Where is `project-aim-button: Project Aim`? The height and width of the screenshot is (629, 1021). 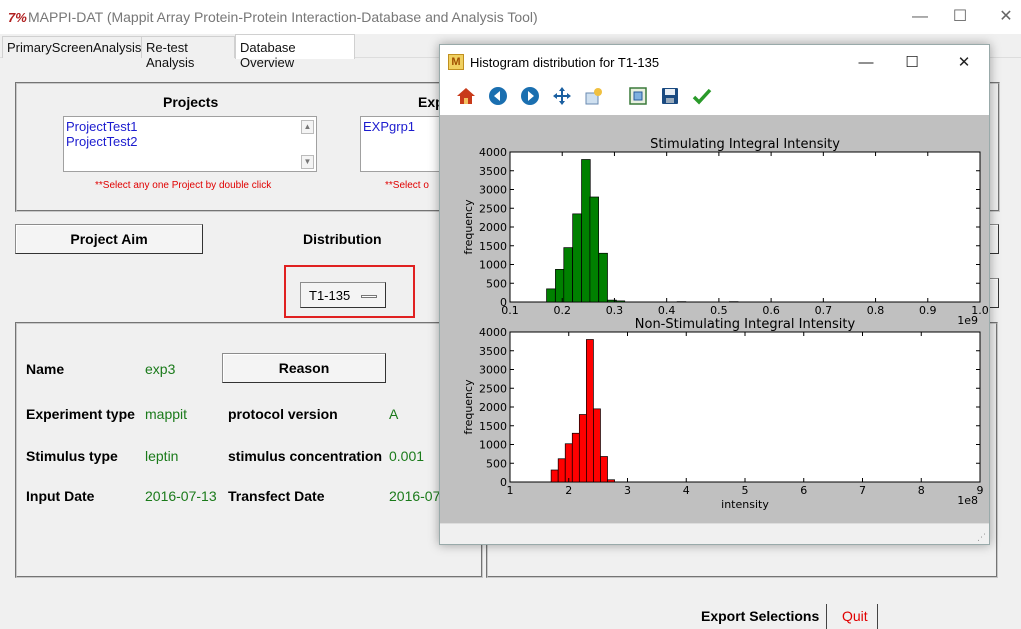 project-aim-button: Project Aim is located at coordinates (109, 239).